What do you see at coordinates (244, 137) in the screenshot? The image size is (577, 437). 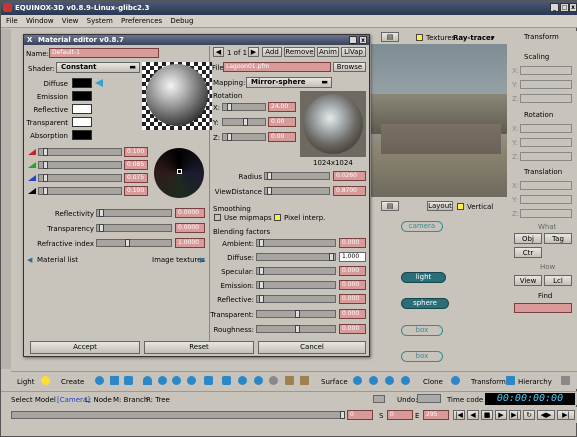 I see `rot-z-slider` at bounding box center [244, 137].